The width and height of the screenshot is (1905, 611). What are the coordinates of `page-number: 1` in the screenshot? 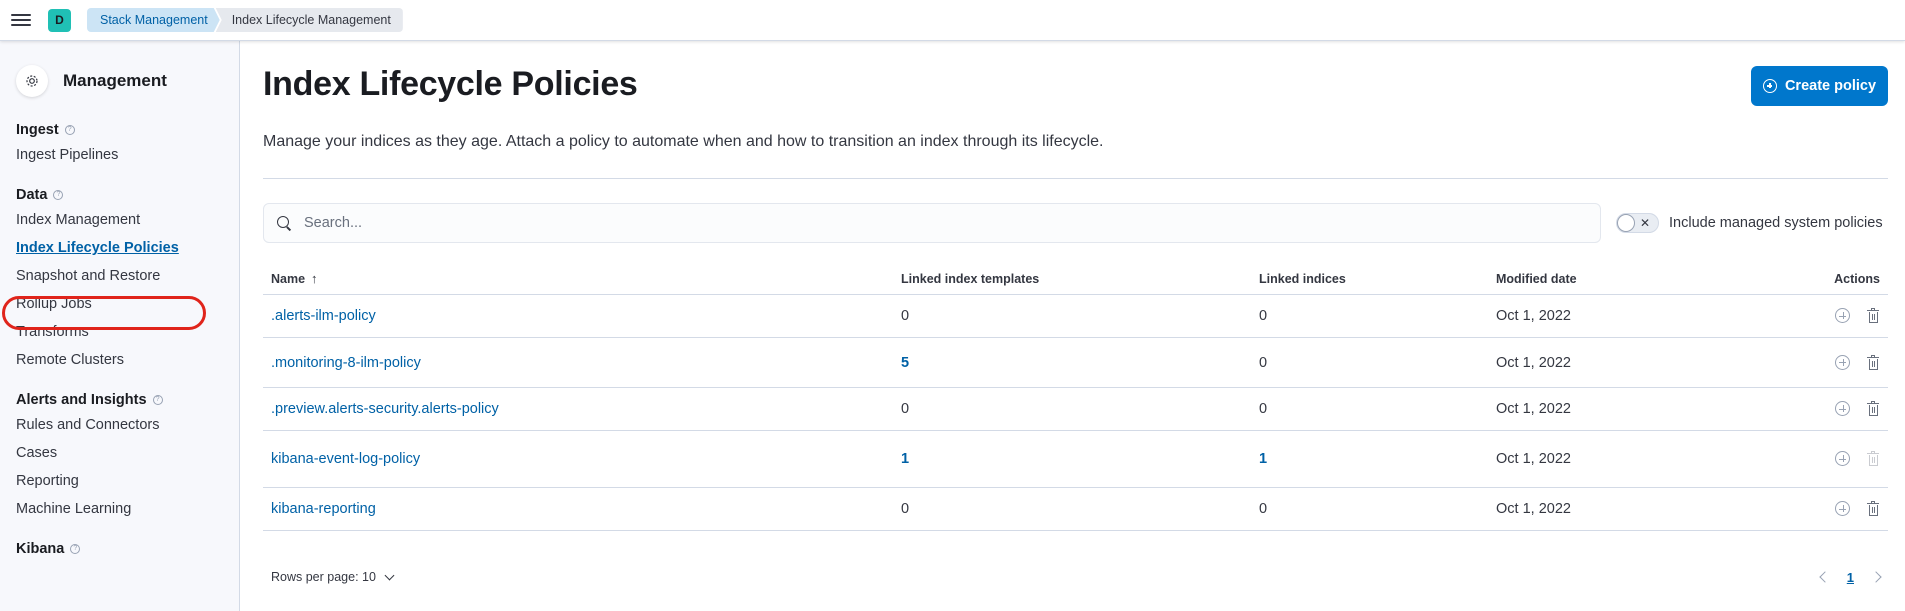 It's located at (1850, 577).